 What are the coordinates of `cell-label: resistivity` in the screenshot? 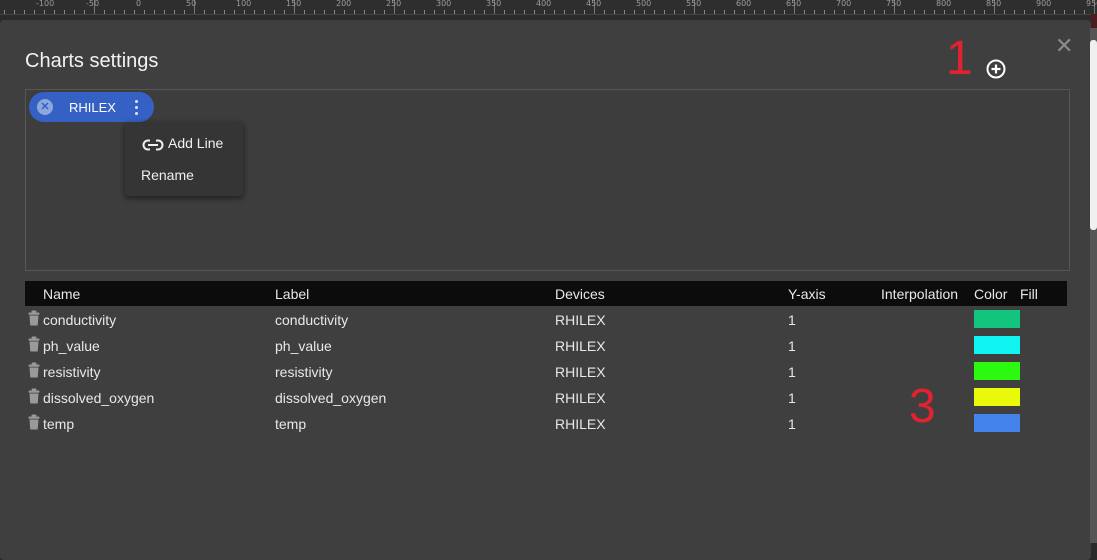 It's located at (304, 372).